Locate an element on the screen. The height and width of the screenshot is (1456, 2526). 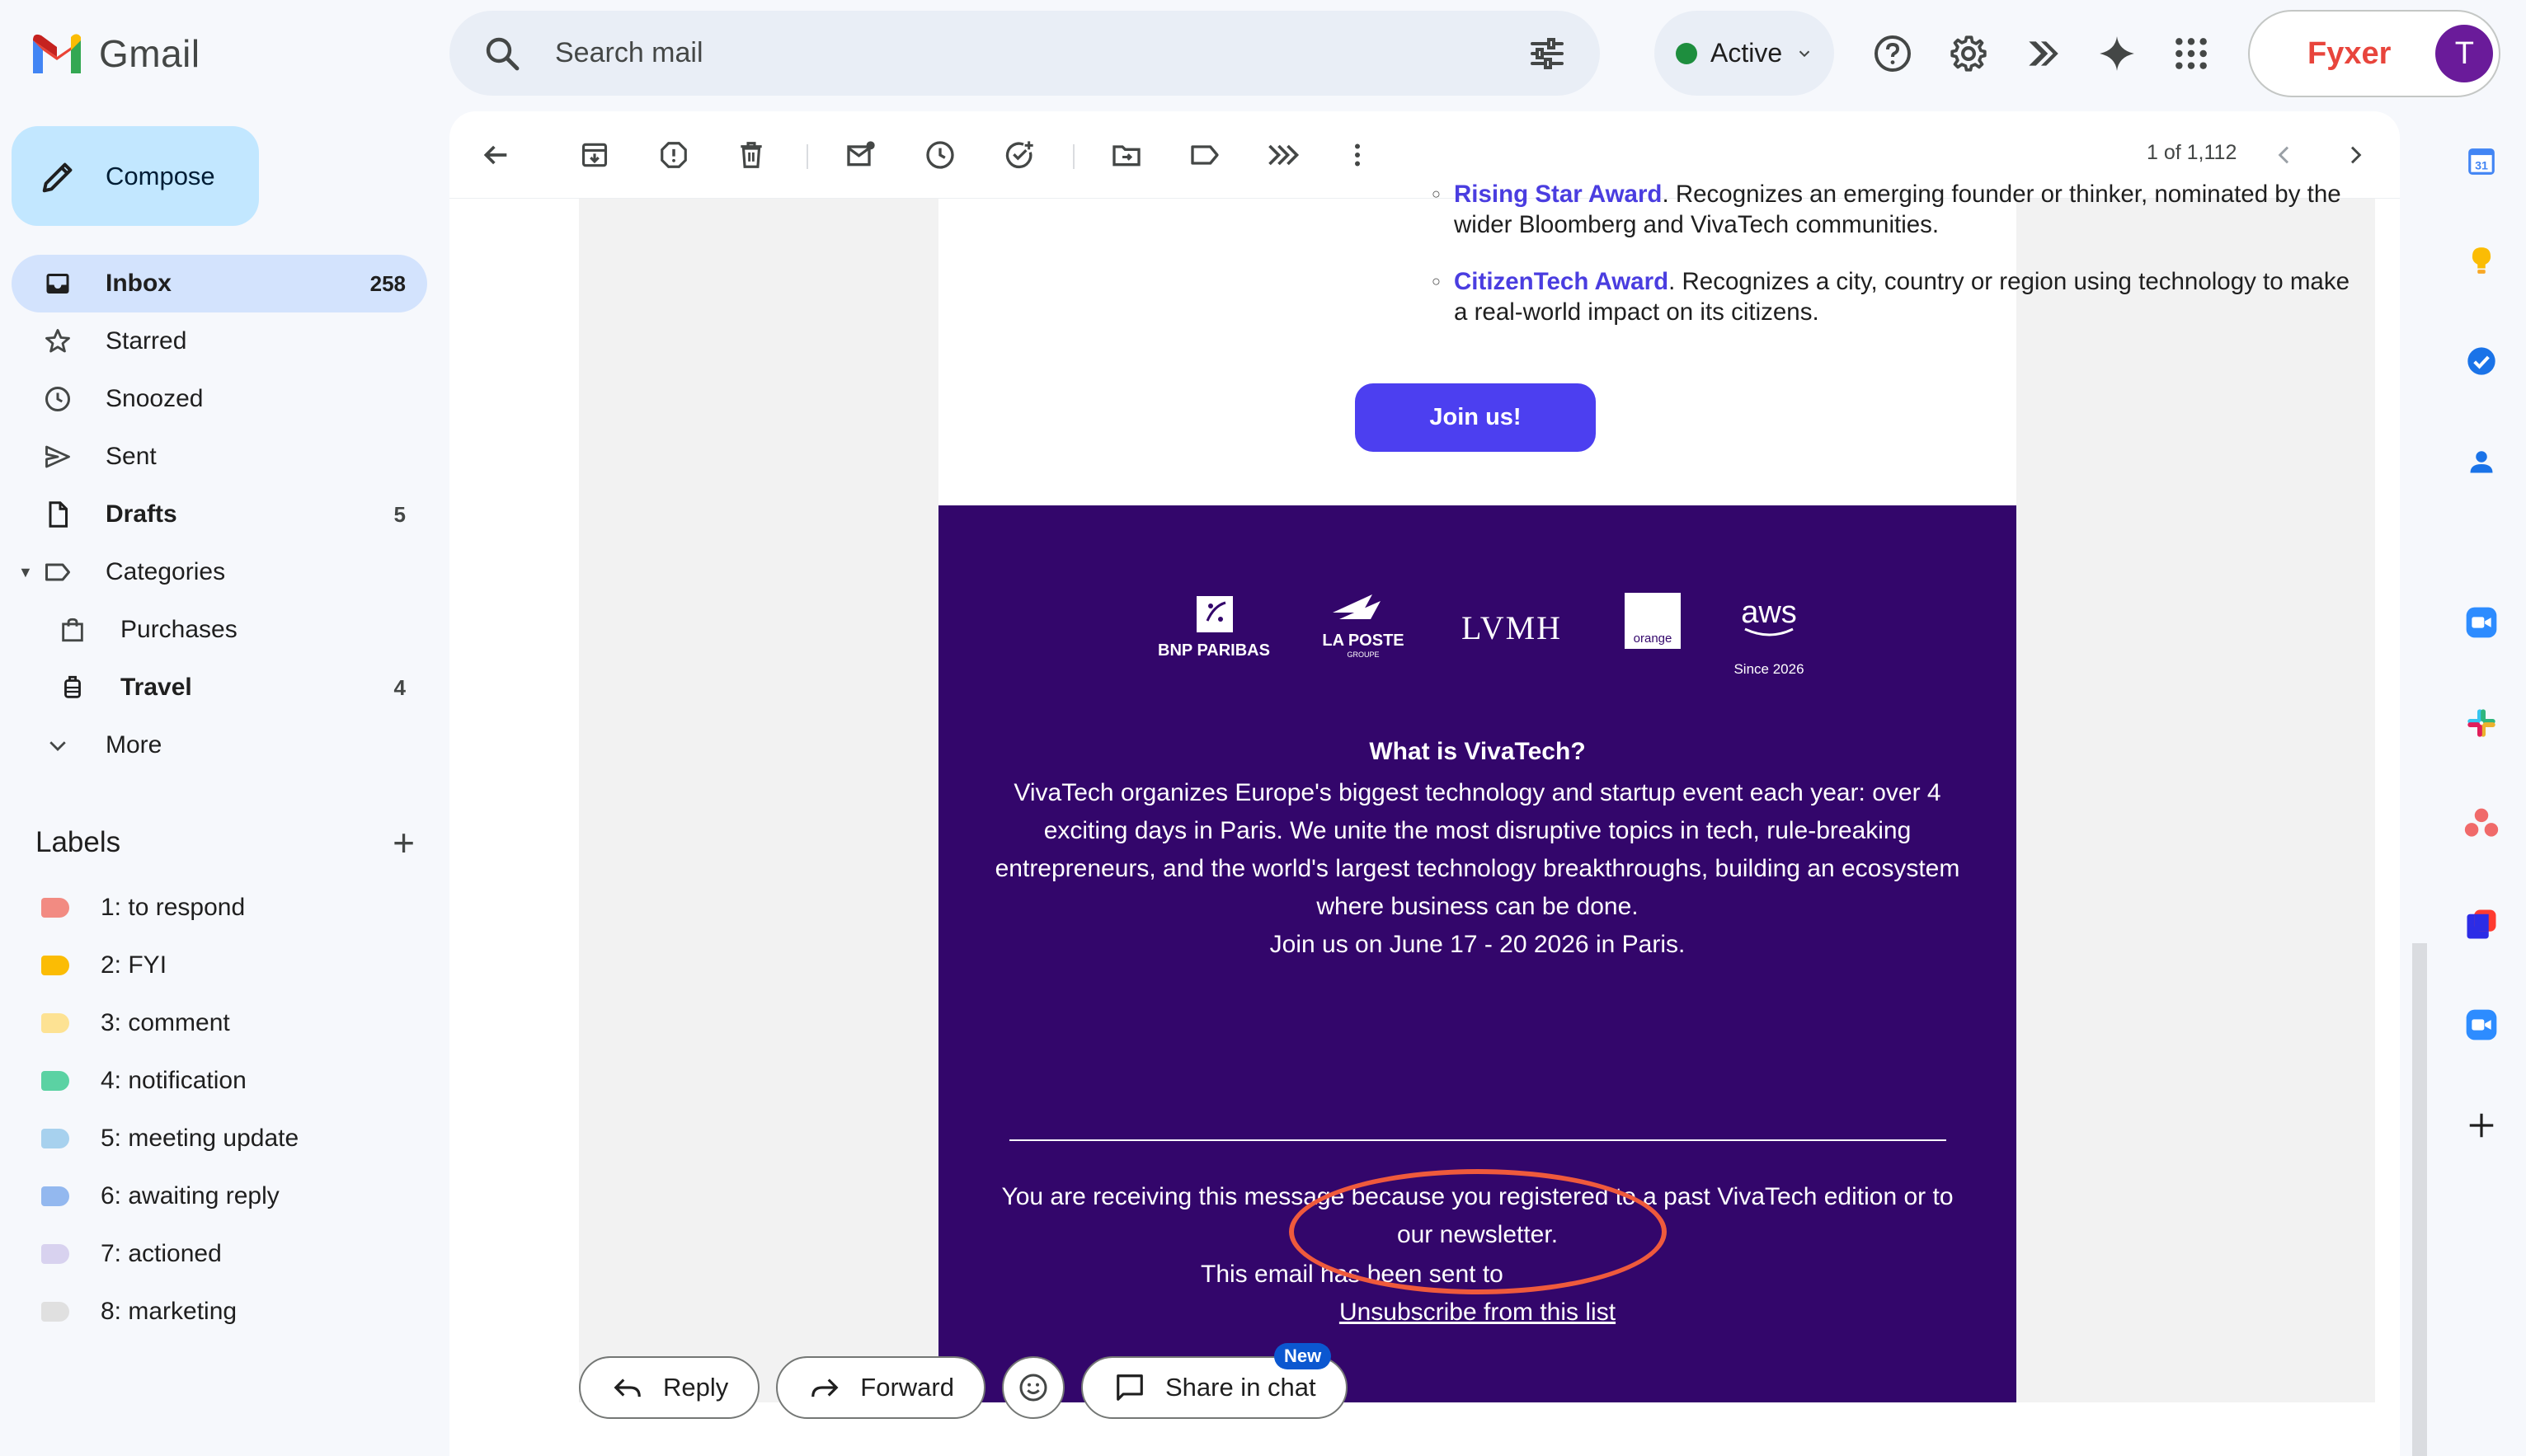
body-line: Join us on June 17 - 20 2026 in Paris. is located at coordinates (1477, 944).